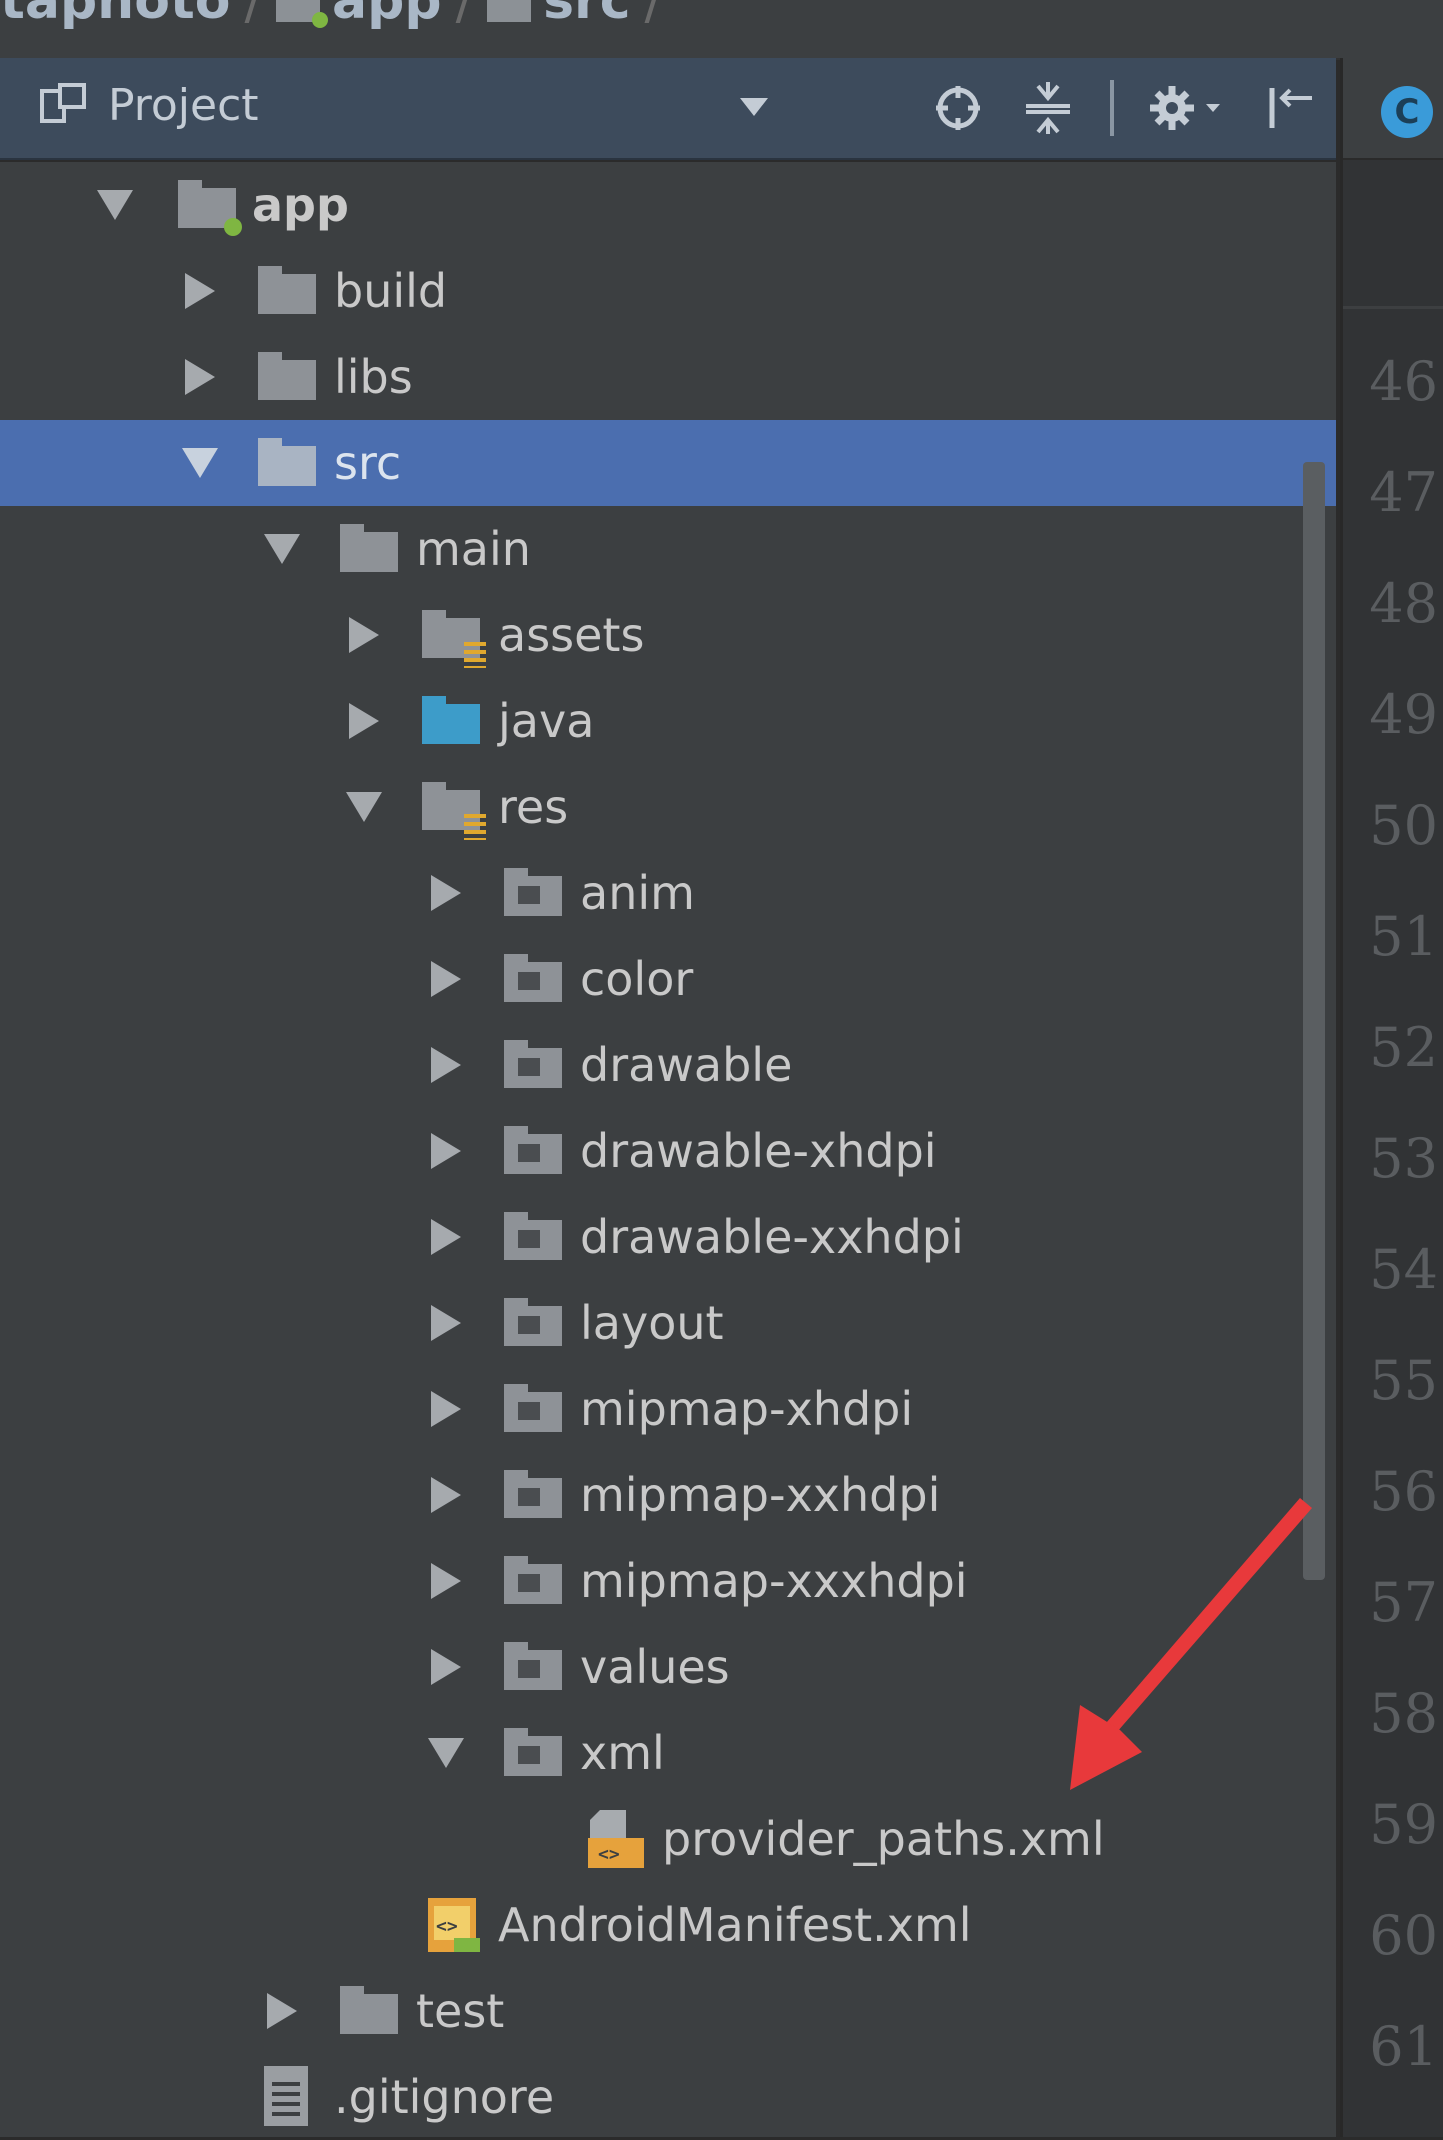  Describe the element at coordinates (587, 15) in the screenshot. I see `breadcrumb-label: src` at that location.